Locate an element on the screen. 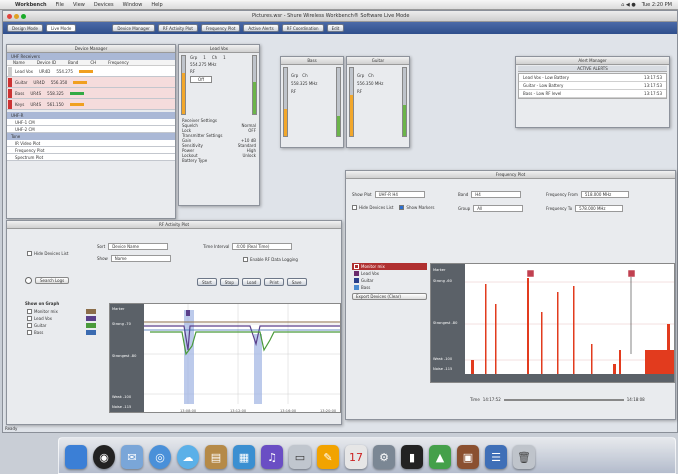  alert-row: Guitar - Low Battery 13:17:53 is located at coordinates (592, 86).